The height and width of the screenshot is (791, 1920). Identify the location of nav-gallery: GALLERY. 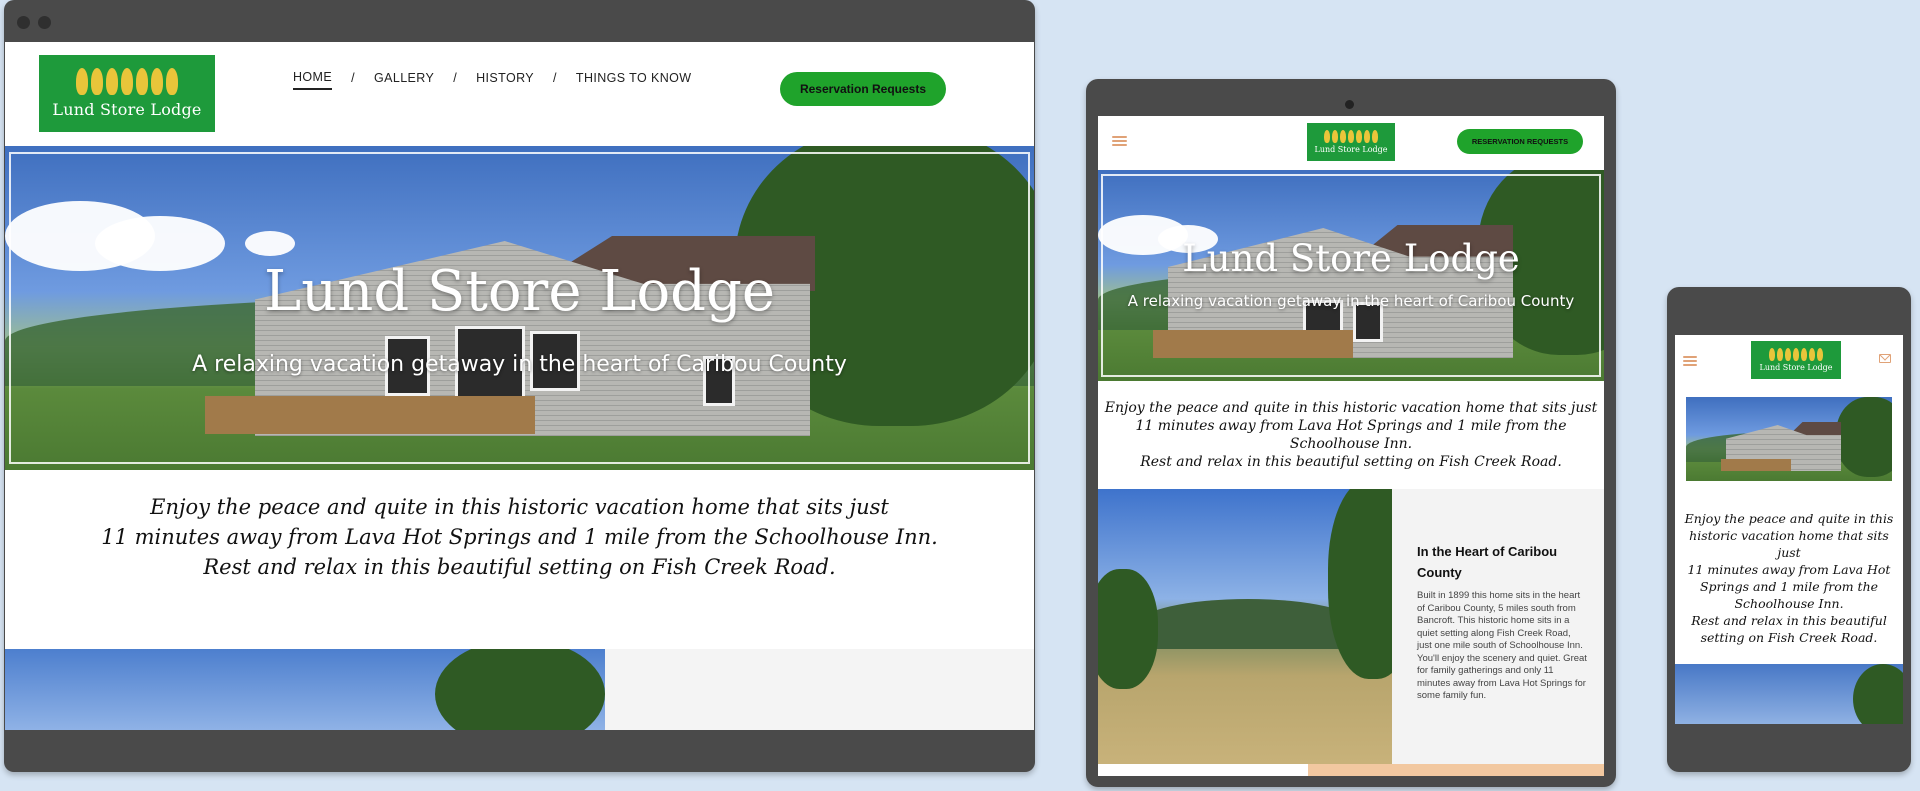
(404, 80).